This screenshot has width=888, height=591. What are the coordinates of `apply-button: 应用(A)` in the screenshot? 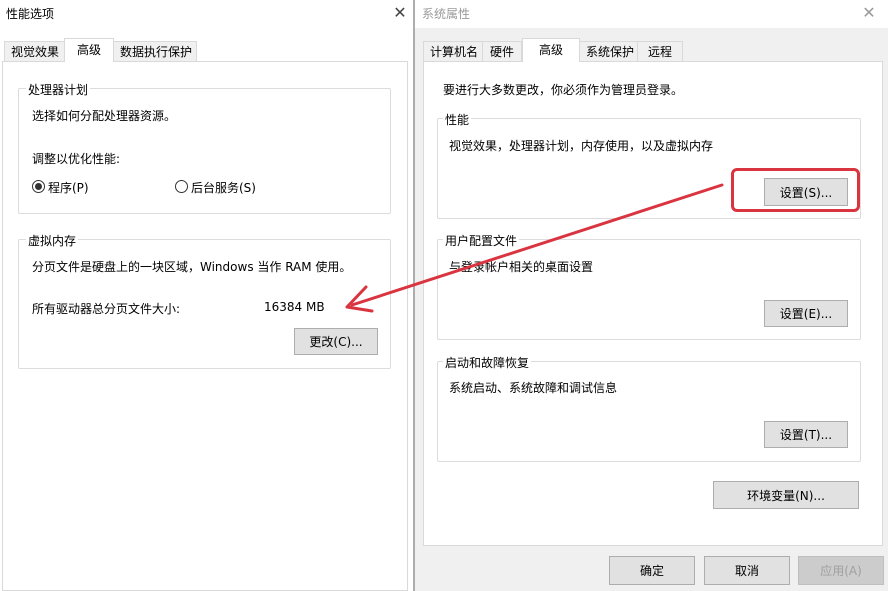 It's located at (841, 570).